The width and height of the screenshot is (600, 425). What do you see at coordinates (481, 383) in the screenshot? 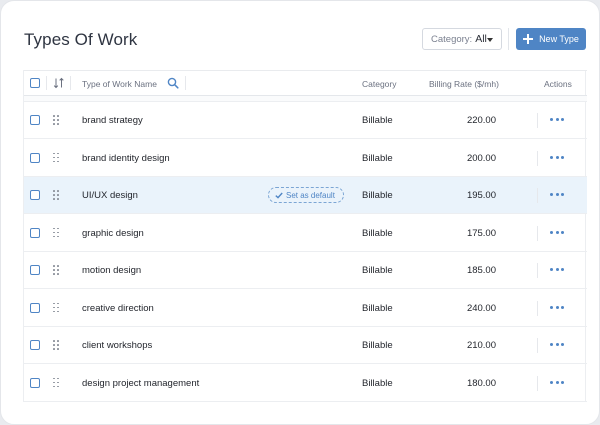
I see `work-type-billing-rate: 180.00` at bounding box center [481, 383].